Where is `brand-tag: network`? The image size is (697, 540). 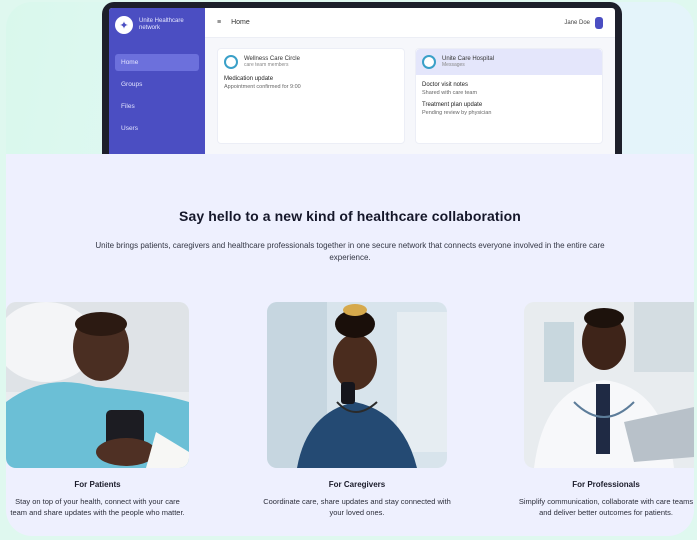 brand-tag: network is located at coordinates (150, 28).